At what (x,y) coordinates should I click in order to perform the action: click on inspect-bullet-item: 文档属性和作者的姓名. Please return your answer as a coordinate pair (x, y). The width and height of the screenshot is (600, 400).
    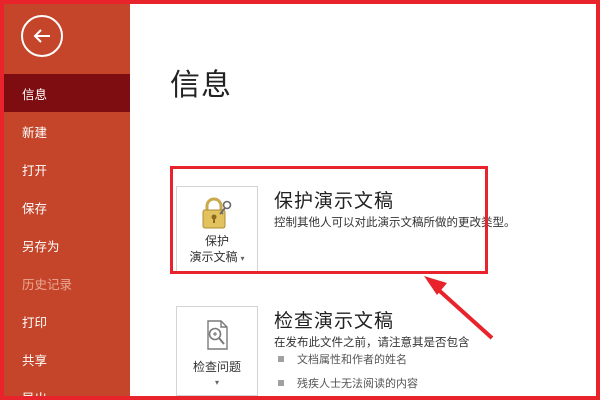
    Looking at the image, I should click on (342, 359).